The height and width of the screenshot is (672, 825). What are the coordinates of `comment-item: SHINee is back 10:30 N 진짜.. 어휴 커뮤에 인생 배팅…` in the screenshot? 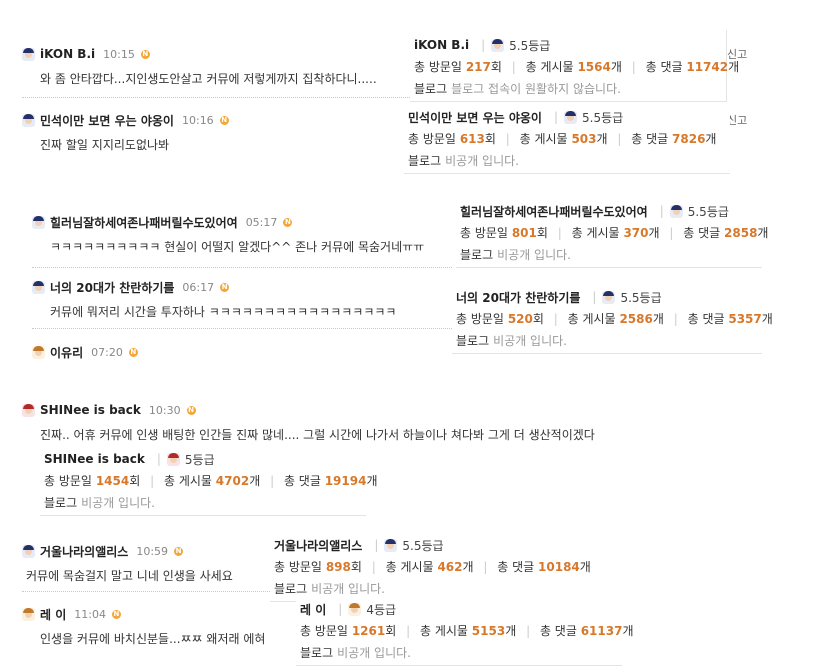 It's located at (308, 422).